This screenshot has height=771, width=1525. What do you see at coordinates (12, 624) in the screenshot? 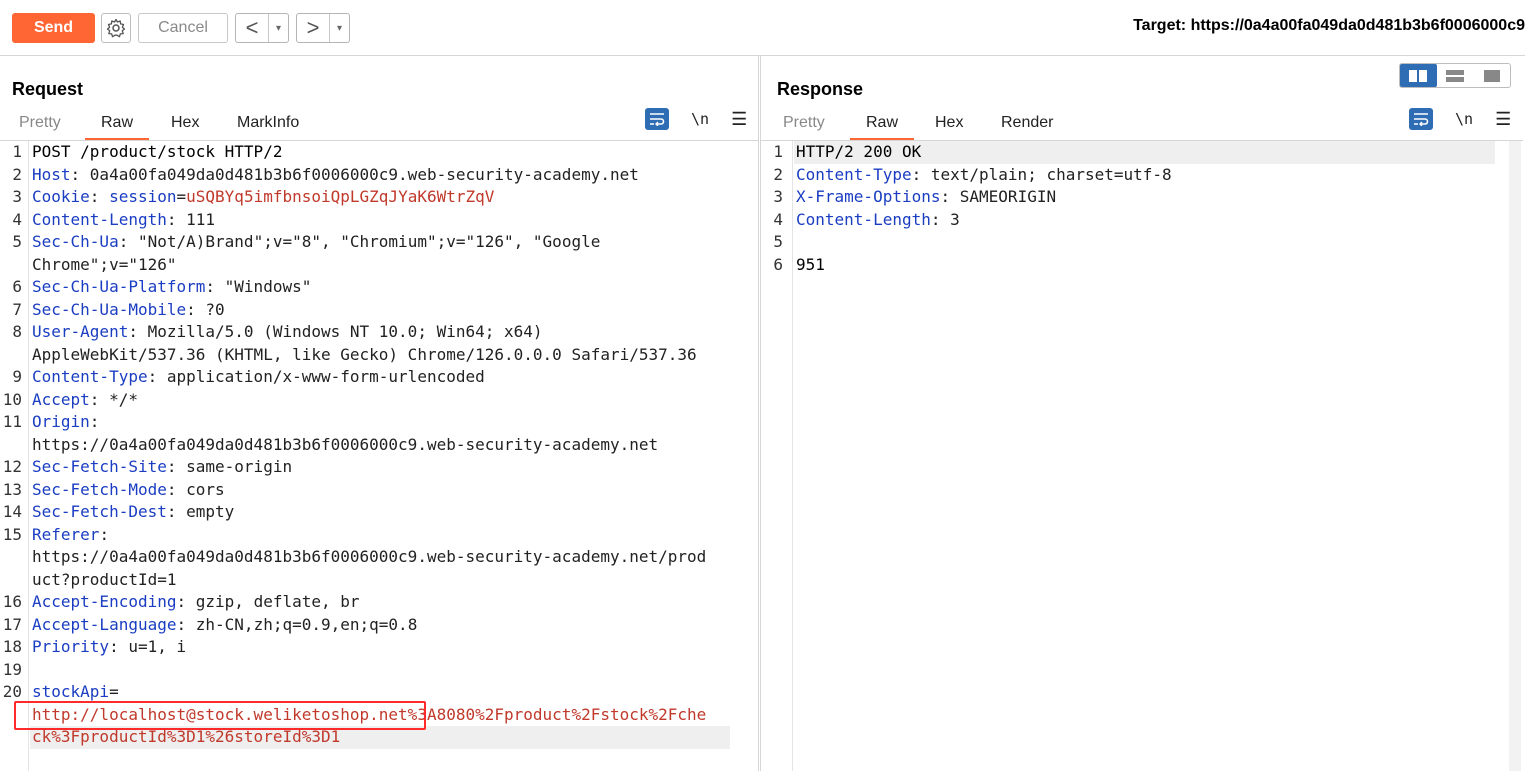
I see `line-number: 17` at bounding box center [12, 624].